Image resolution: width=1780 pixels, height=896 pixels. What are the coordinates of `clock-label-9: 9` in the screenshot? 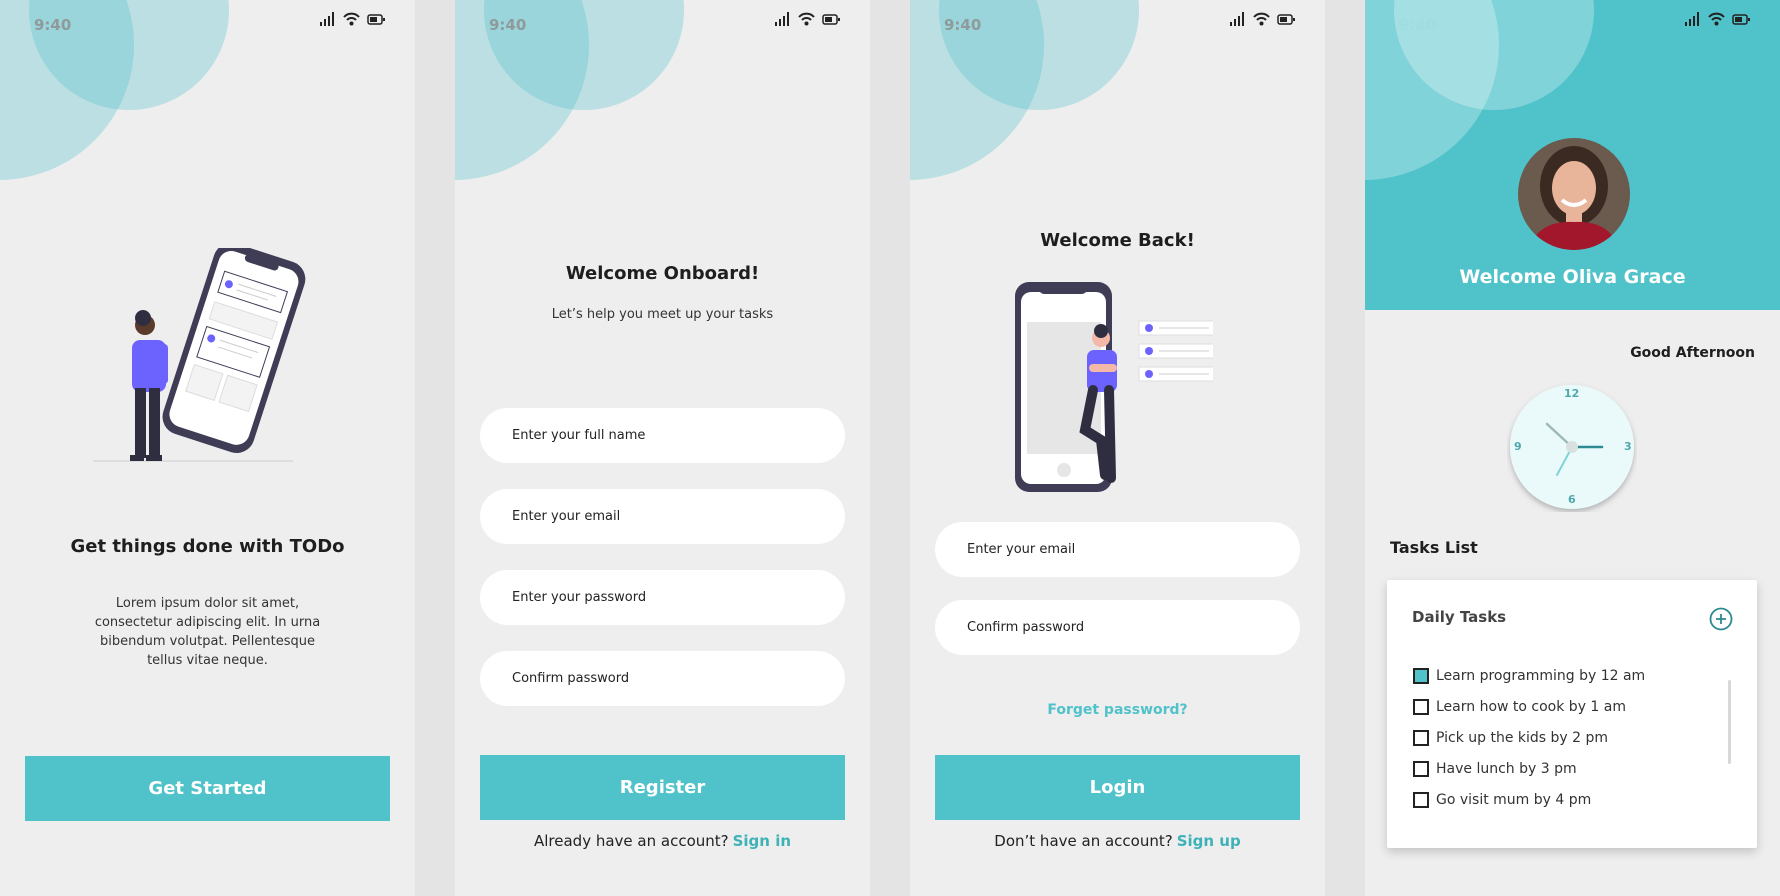 It's located at (1518, 446).